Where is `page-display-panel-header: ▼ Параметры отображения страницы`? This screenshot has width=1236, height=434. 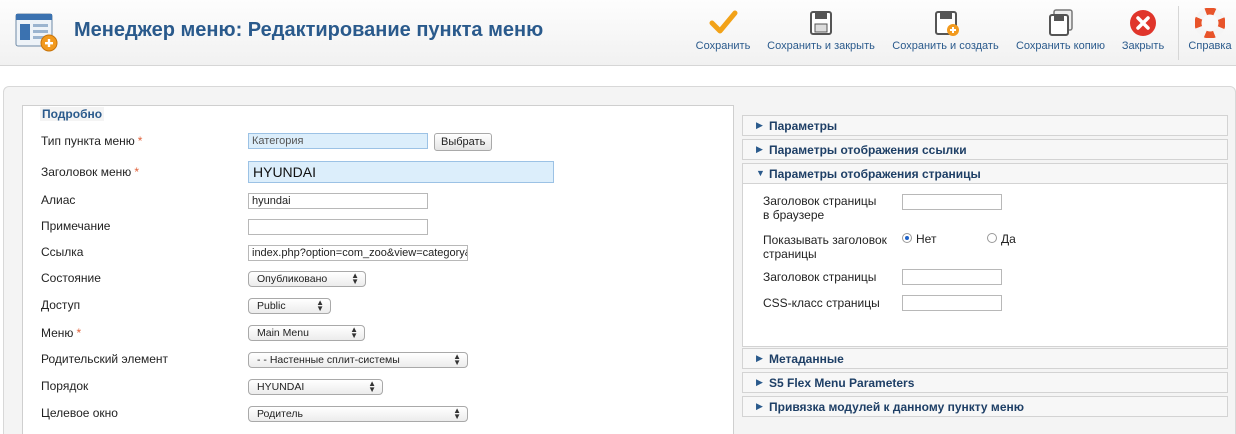
page-display-panel-header: ▼ Параметры отображения страницы is located at coordinates (985, 173).